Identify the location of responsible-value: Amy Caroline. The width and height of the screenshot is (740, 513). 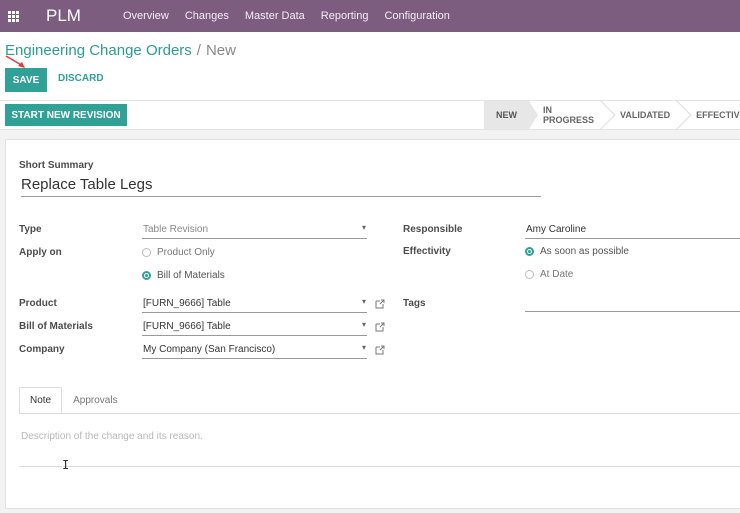
(556, 229).